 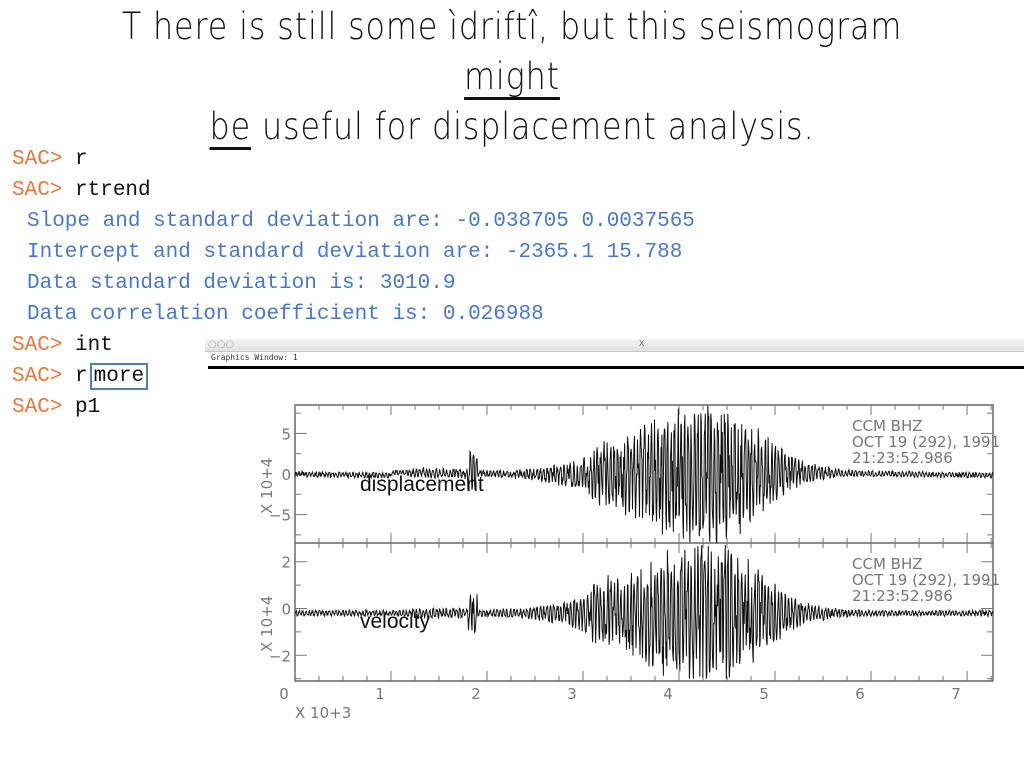 What do you see at coordinates (422, 484) in the screenshot?
I see `displacement-label: displacement` at bounding box center [422, 484].